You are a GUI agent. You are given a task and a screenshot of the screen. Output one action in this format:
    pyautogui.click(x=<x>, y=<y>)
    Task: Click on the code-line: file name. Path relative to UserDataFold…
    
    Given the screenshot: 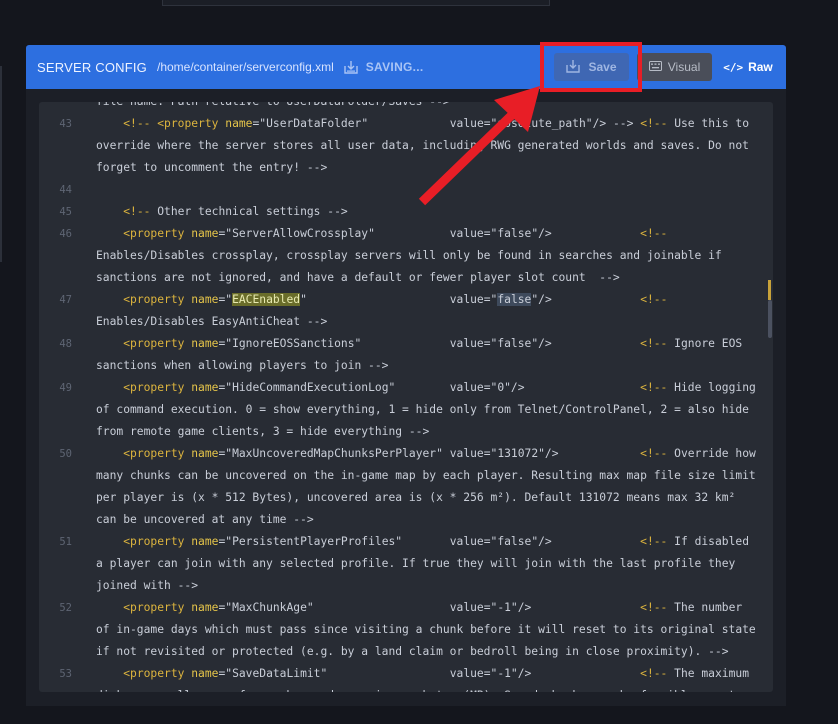 What is the action you would take?
    pyautogui.click(x=406, y=107)
    